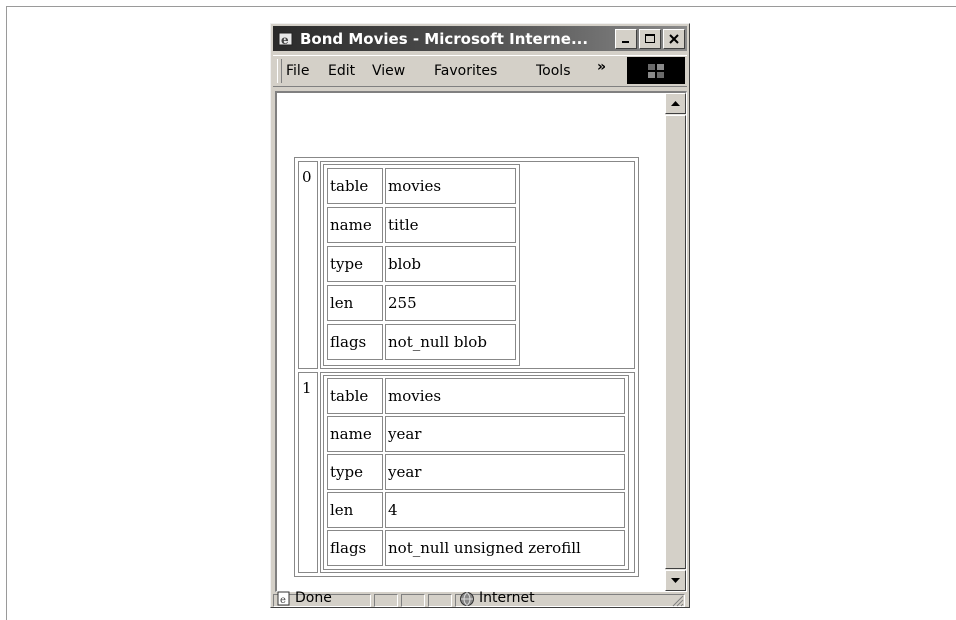 This screenshot has height=620, width=956. What do you see at coordinates (313, 598) in the screenshot?
I see `status-text: Done` at bounding box center [313, 598].